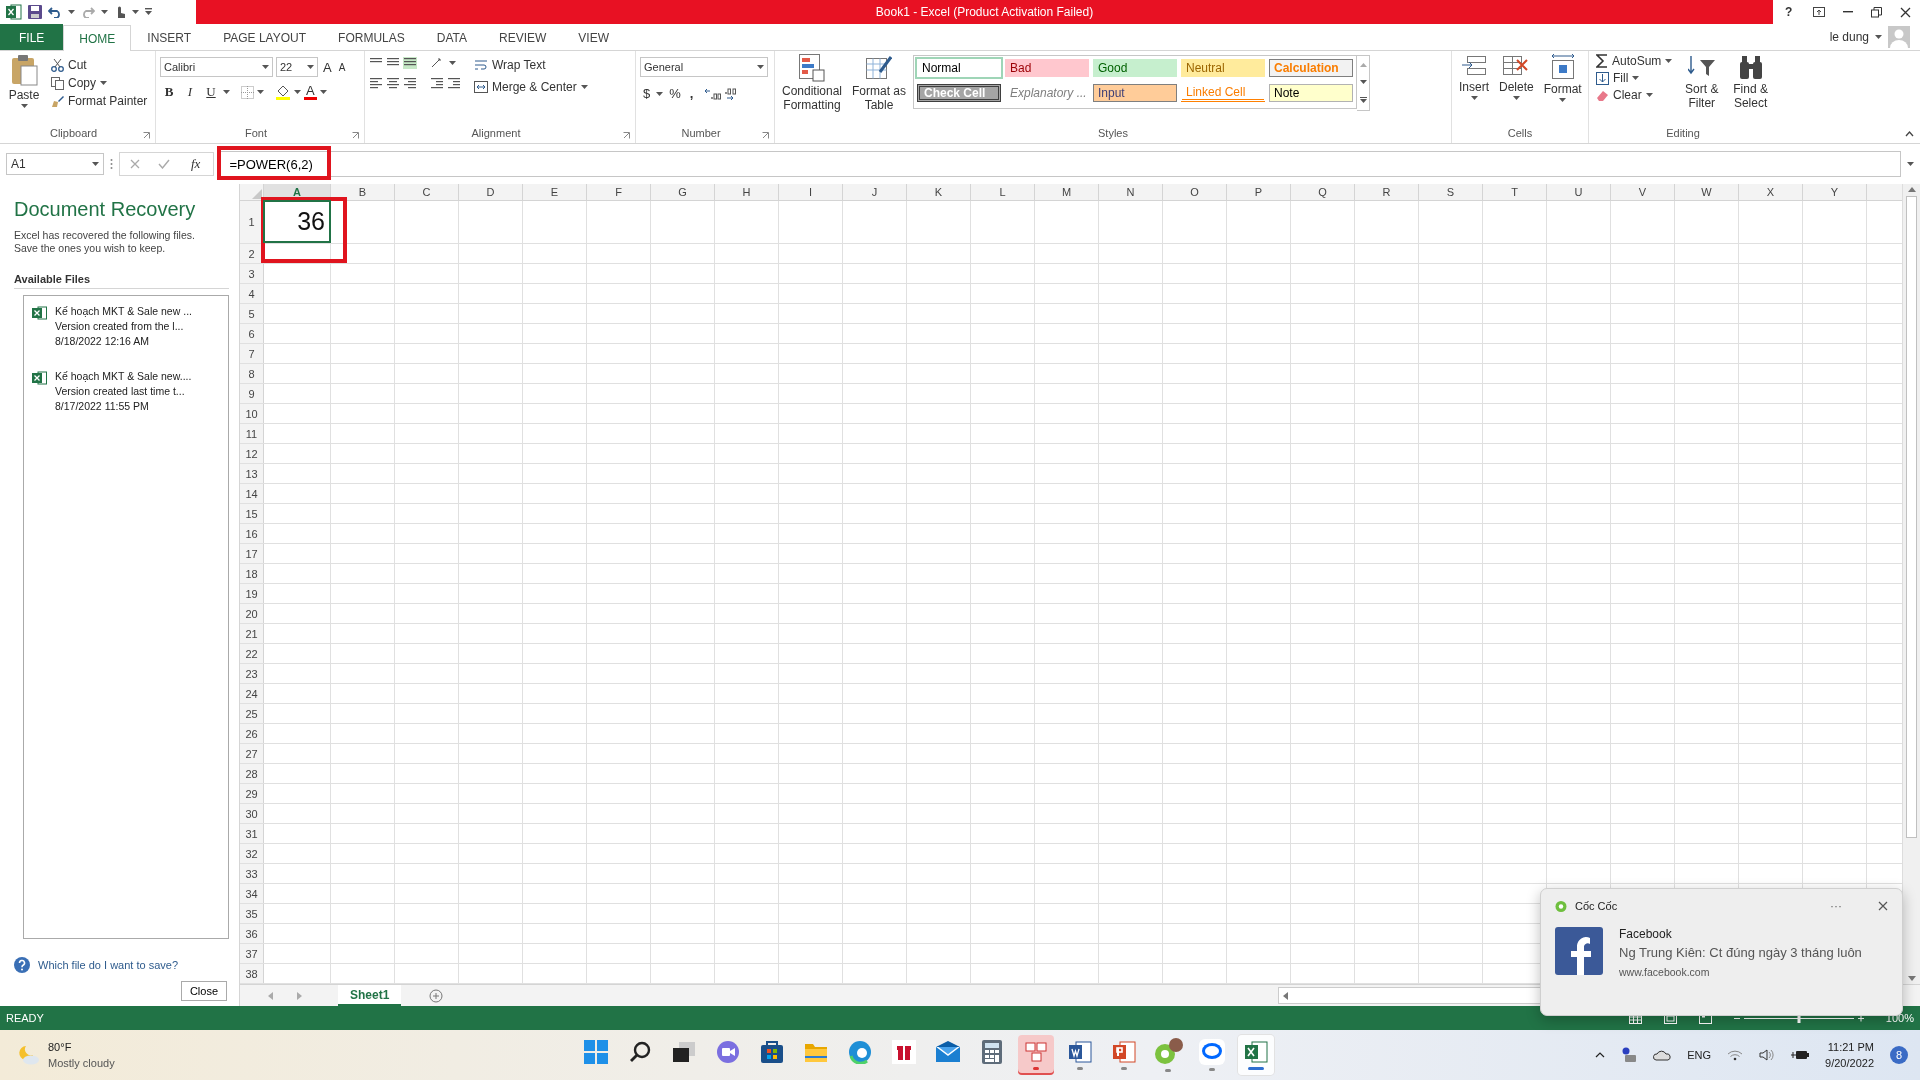 This screenshot has height=1080, width=1920. What do you see at coordinates (1750, 90) in the screenshot?
I see `find-select-button: Find & Select` at bounding box center [1750, 90].